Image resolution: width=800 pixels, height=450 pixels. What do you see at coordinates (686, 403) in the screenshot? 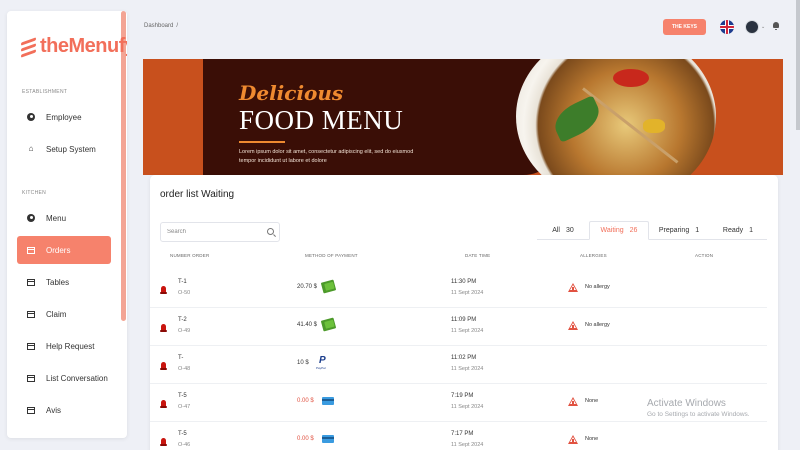
I see `watermark-title: Activate Windows` at bounding box center [686, 403].